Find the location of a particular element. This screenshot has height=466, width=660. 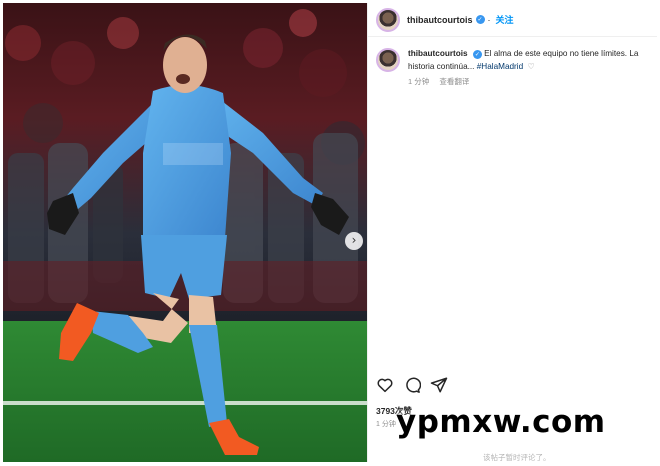

comment-bubble-icon is located at coordinates (412, 385).